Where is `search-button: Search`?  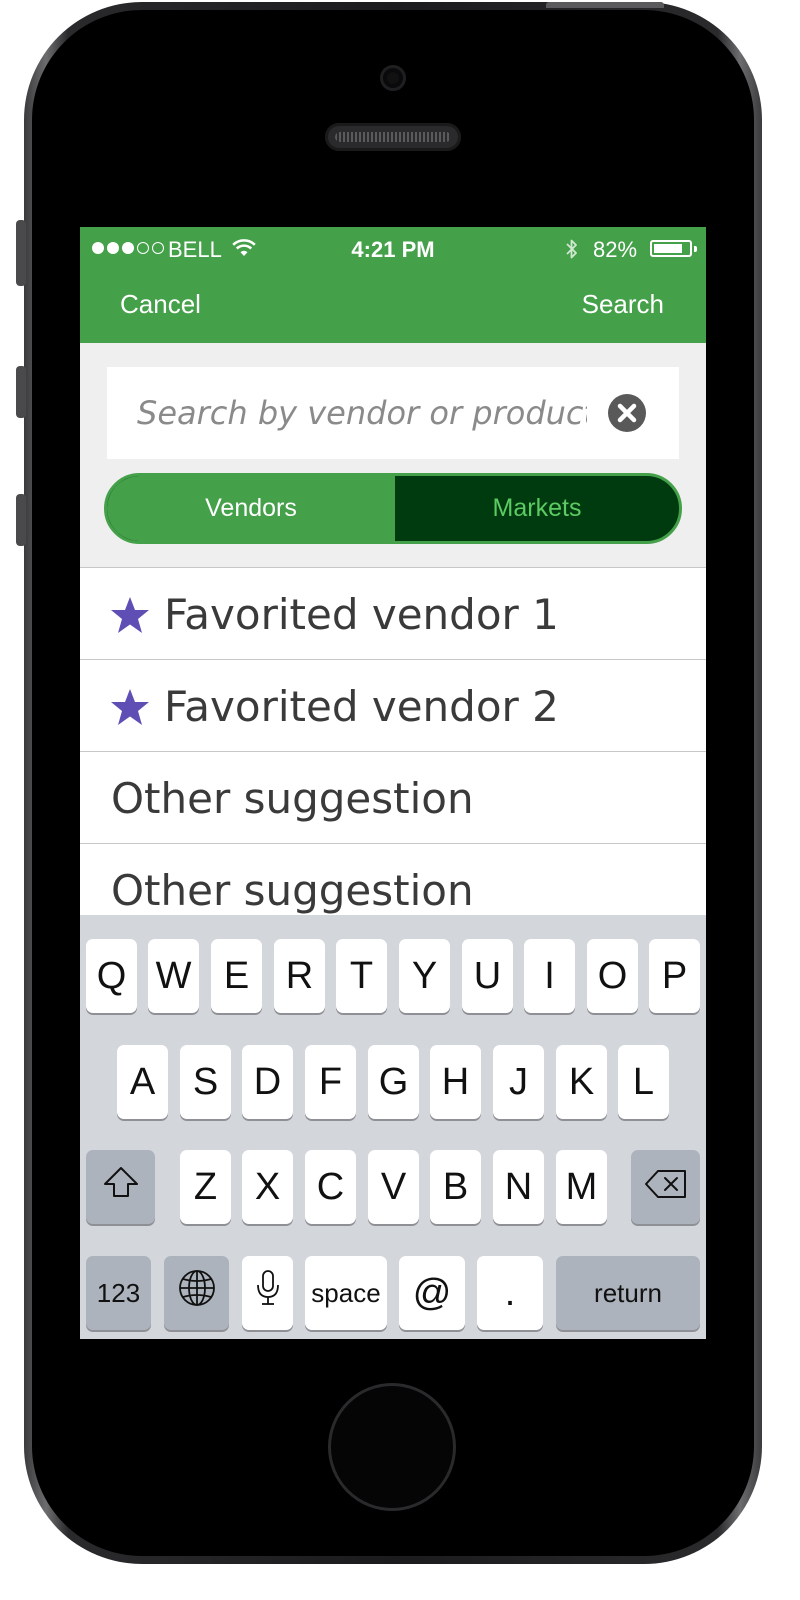
search-button: Search is located at coordinates (623, 304).